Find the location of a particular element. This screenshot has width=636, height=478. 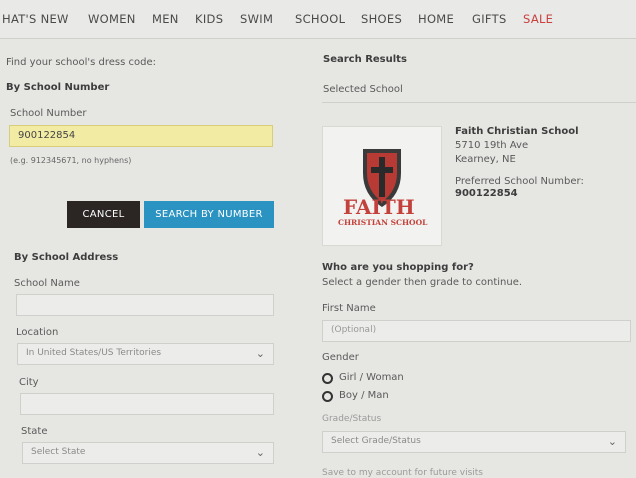

by-number-heading: By School Number is located at coordinates (58, 87).